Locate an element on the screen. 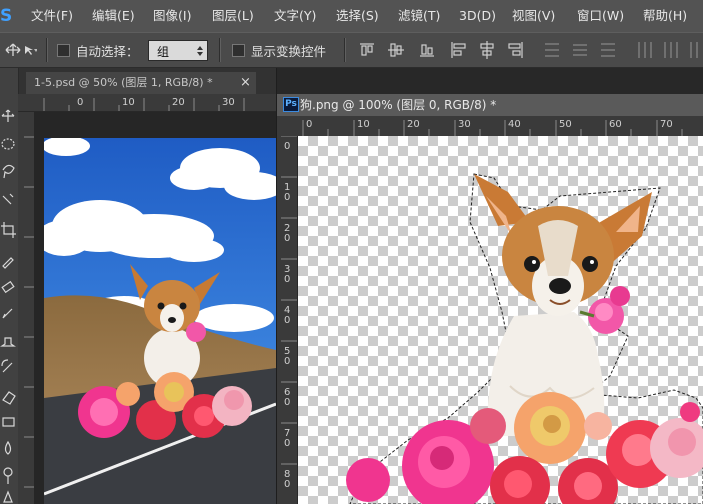 Image resolution: width=703 pixels, height=504 pixels. auto-select-label: 自动选择： is located at coordinates (107, 51).